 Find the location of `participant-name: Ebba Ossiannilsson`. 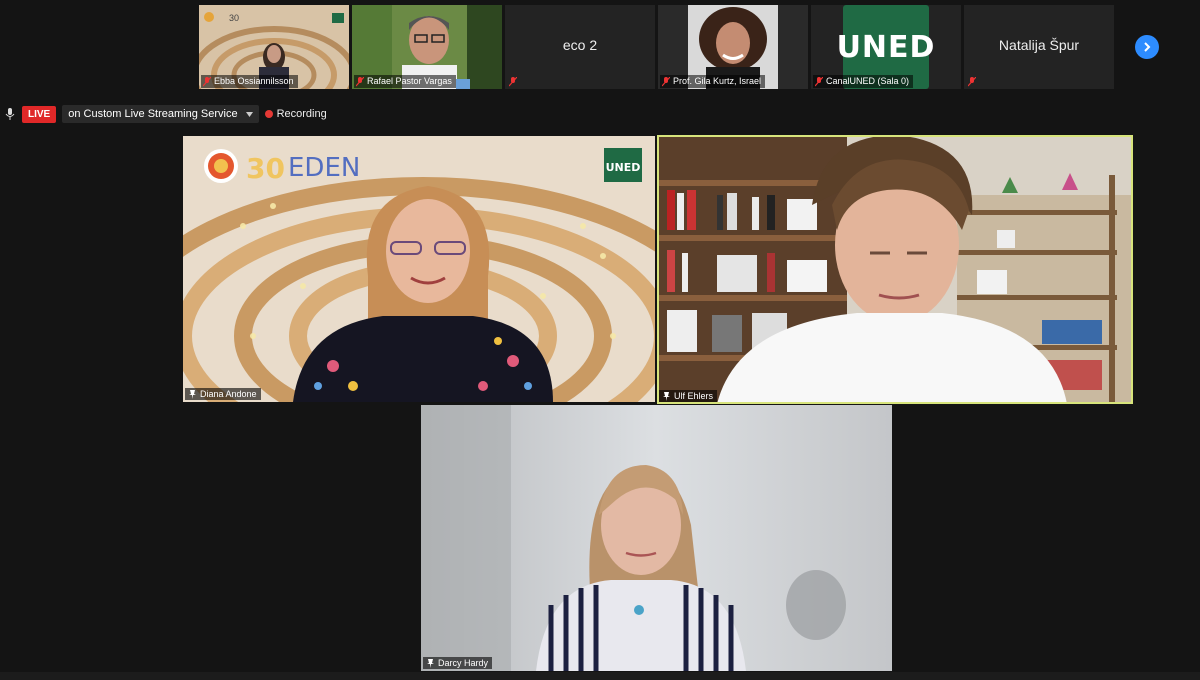

participant-name: Ebba Ossiannilsson is located at coordinates (254, 81).